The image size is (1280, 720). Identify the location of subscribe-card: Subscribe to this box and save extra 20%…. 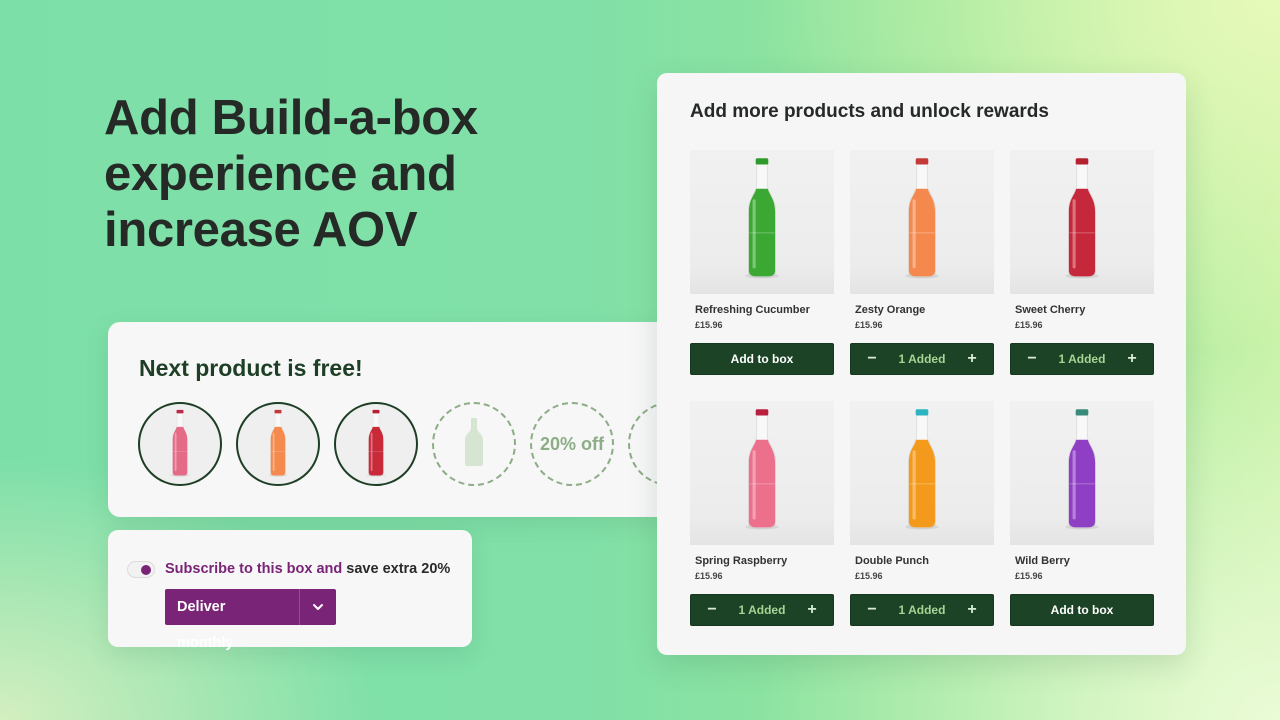
(290, 590).